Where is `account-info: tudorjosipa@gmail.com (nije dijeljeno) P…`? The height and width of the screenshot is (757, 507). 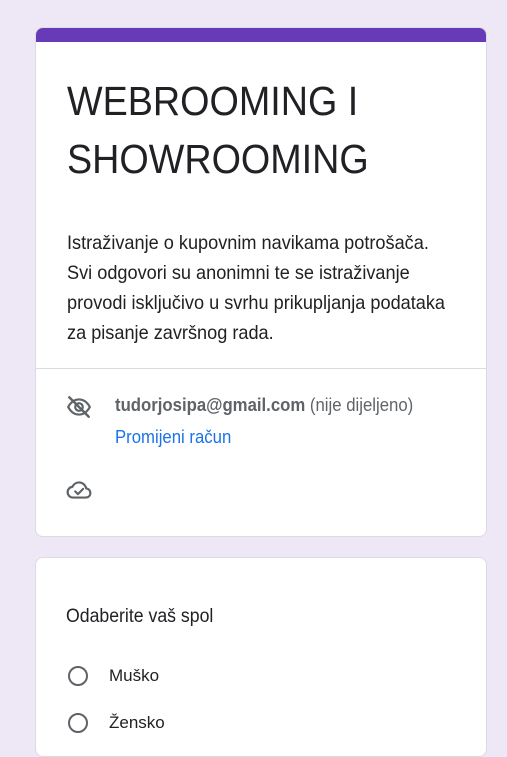
account-info: tudorjosipa@gmail.com (nije dijeljeno) P… is located at coordinates (270, 422).